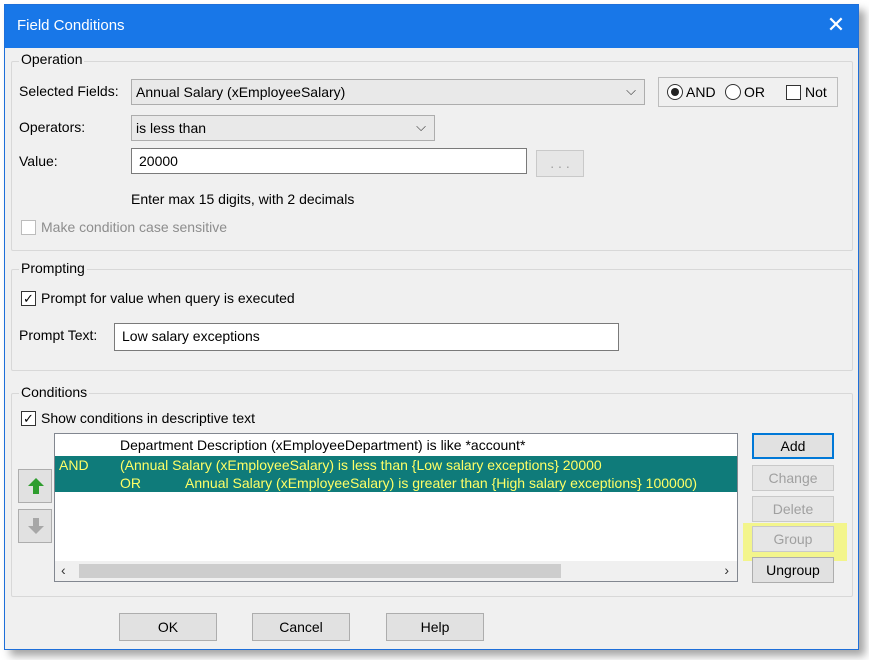  I want to click on value-text: 20000, so click(158, 161).